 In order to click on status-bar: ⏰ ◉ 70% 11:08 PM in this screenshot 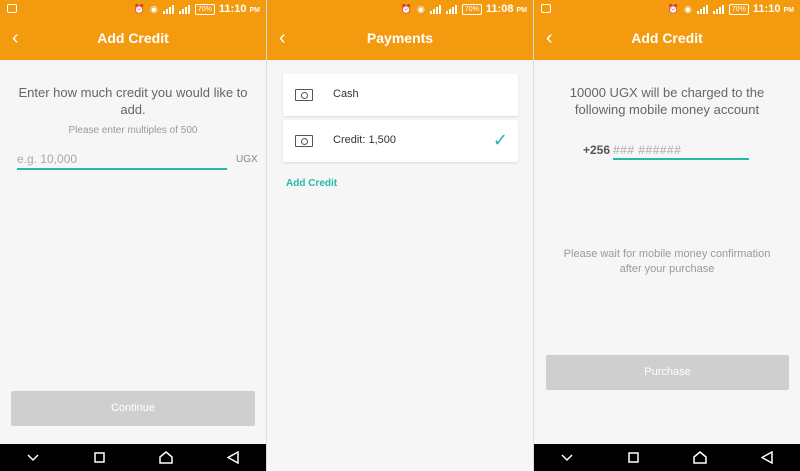, I will do `click(400, 9)`.